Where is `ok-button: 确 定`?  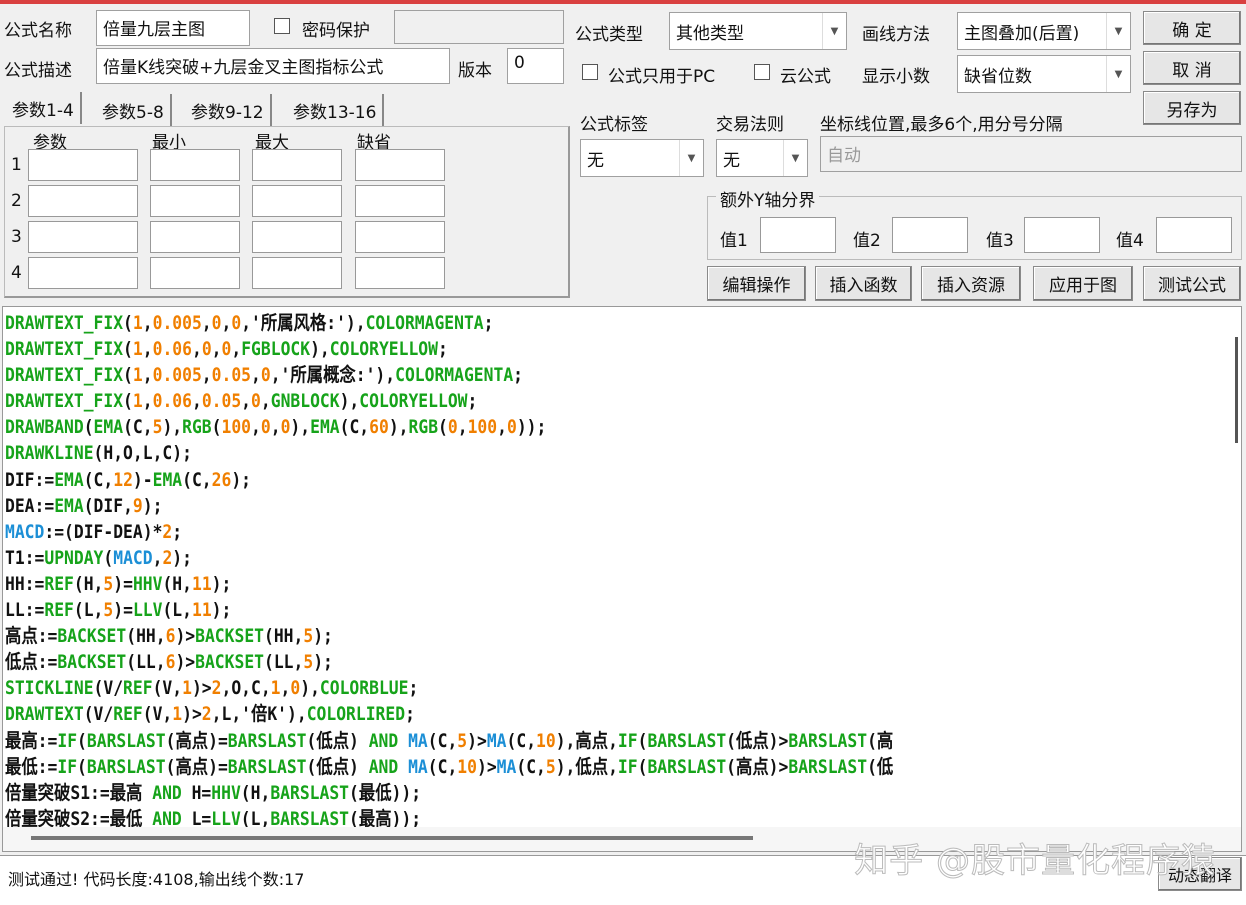
ok-button: 确 定 is located at coordinates (1192, 28).